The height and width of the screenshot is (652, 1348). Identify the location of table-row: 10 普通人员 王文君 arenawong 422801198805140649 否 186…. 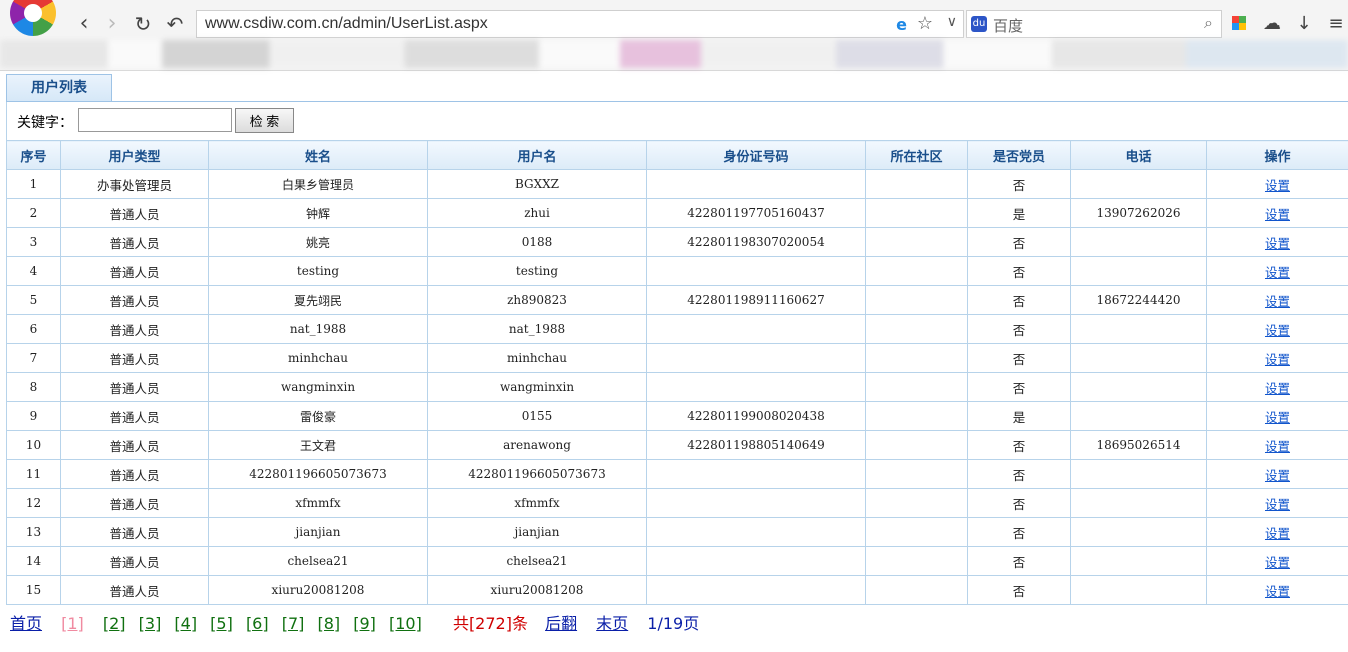
(677, 445).